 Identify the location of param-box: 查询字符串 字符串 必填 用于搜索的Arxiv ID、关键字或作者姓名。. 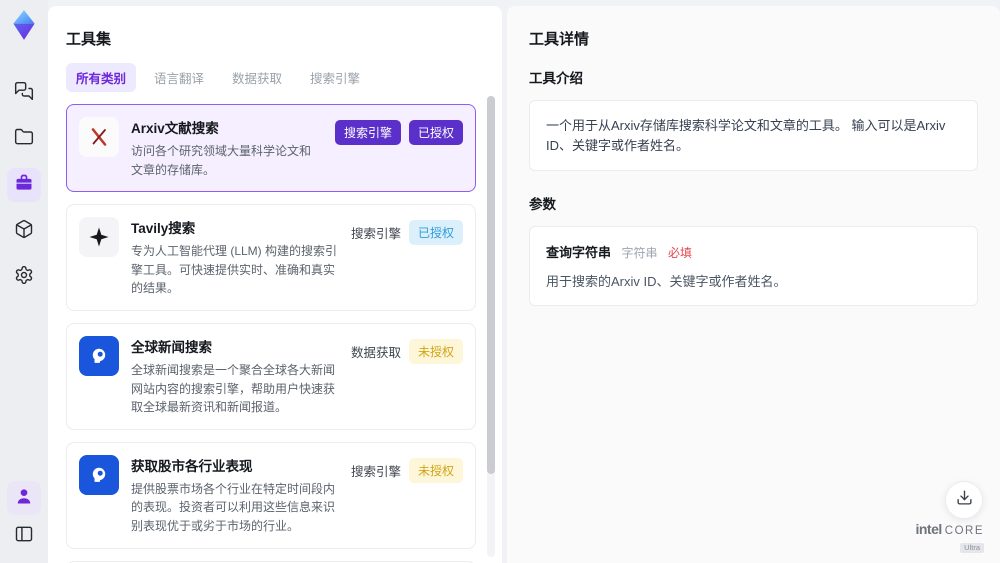
(753, 266).